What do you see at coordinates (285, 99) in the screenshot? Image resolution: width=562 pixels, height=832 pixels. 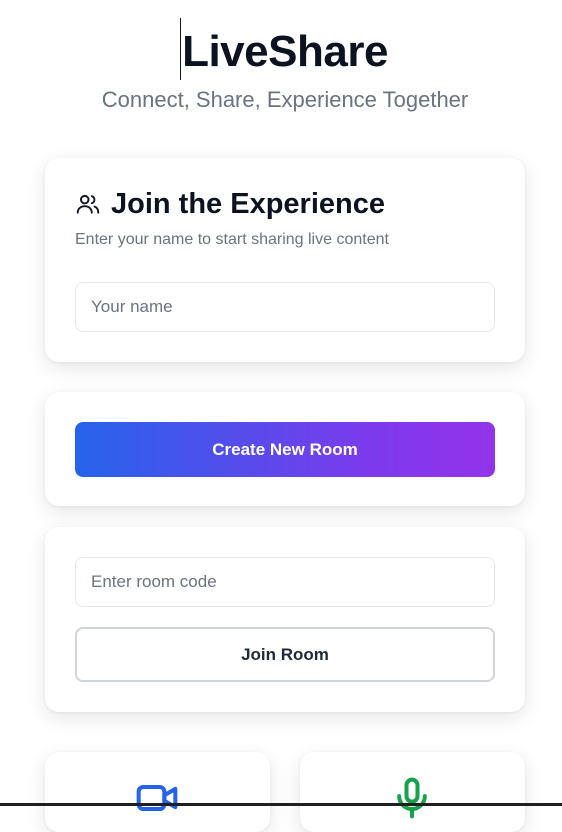 I see `page-subtitle: Connect, Share, Experience Together` at bounding box center [285, 99].